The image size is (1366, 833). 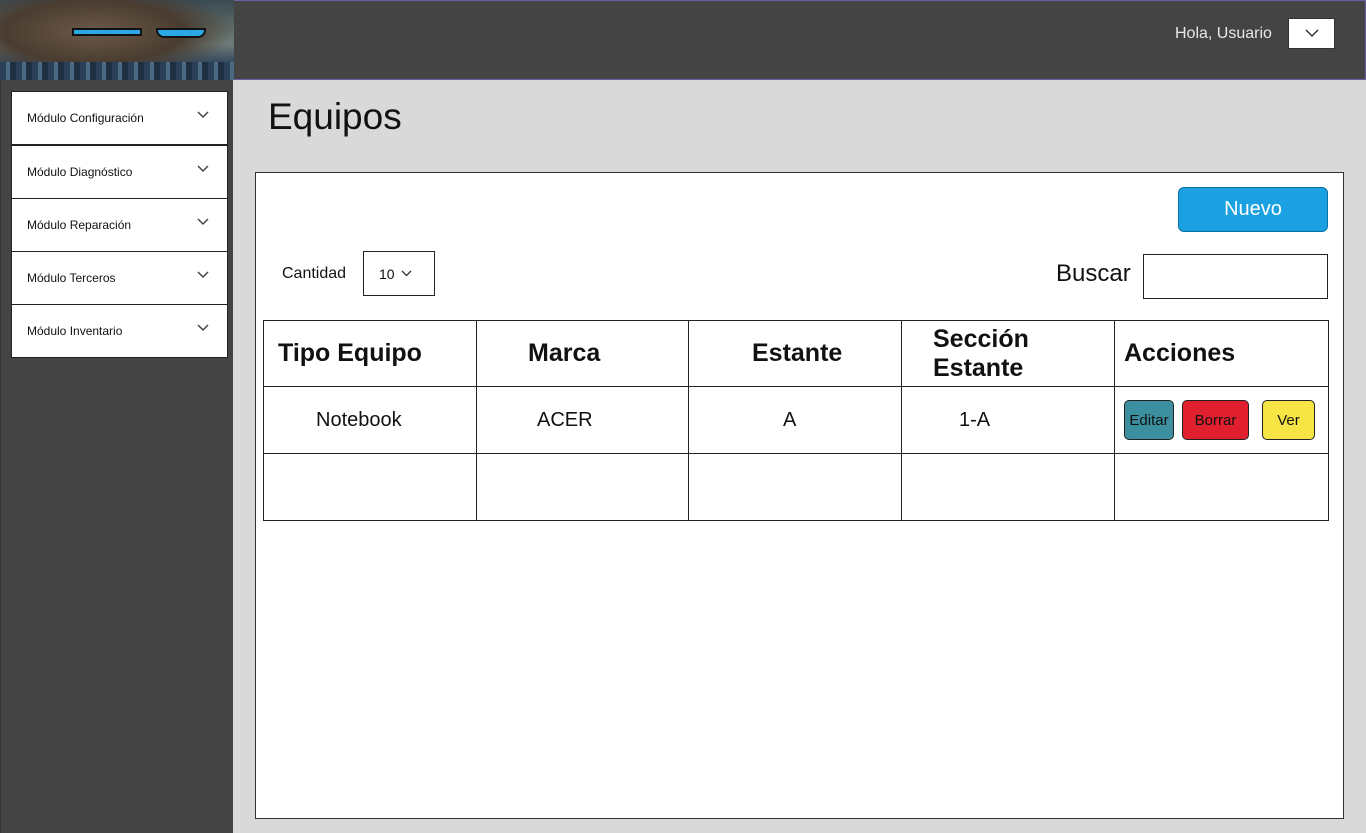 I want to click on column-header-marca: Marca, so click(x=582, y=353).